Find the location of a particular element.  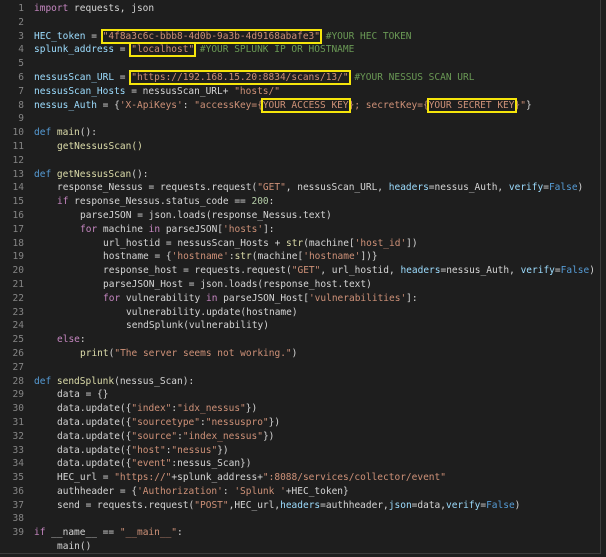

variable-hec-token: HEC_token is located at coordinates (60, 36).